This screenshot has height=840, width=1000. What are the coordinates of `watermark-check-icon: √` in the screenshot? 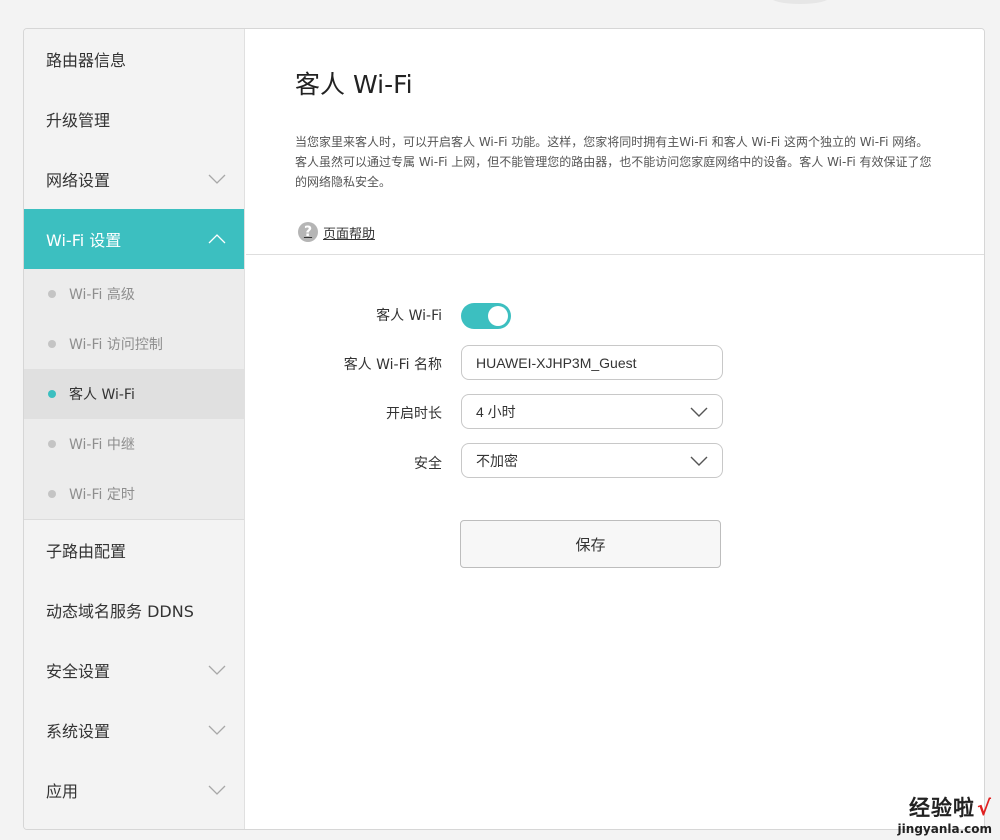 It's located at (984, 808).